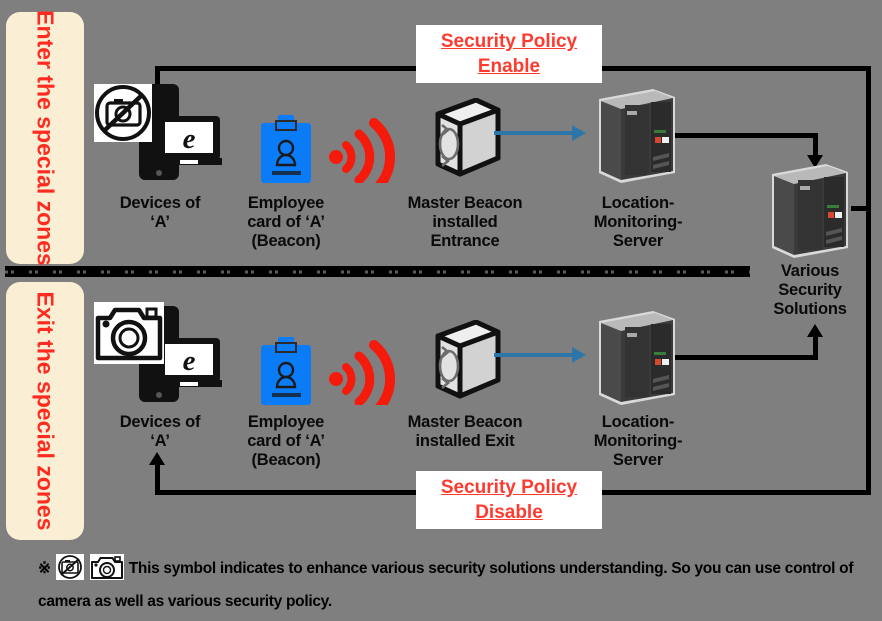 The width and height of the screenshot is (882, 621). I want to click on connector-bottom-server-to-solutions-v, so click(815, 347).